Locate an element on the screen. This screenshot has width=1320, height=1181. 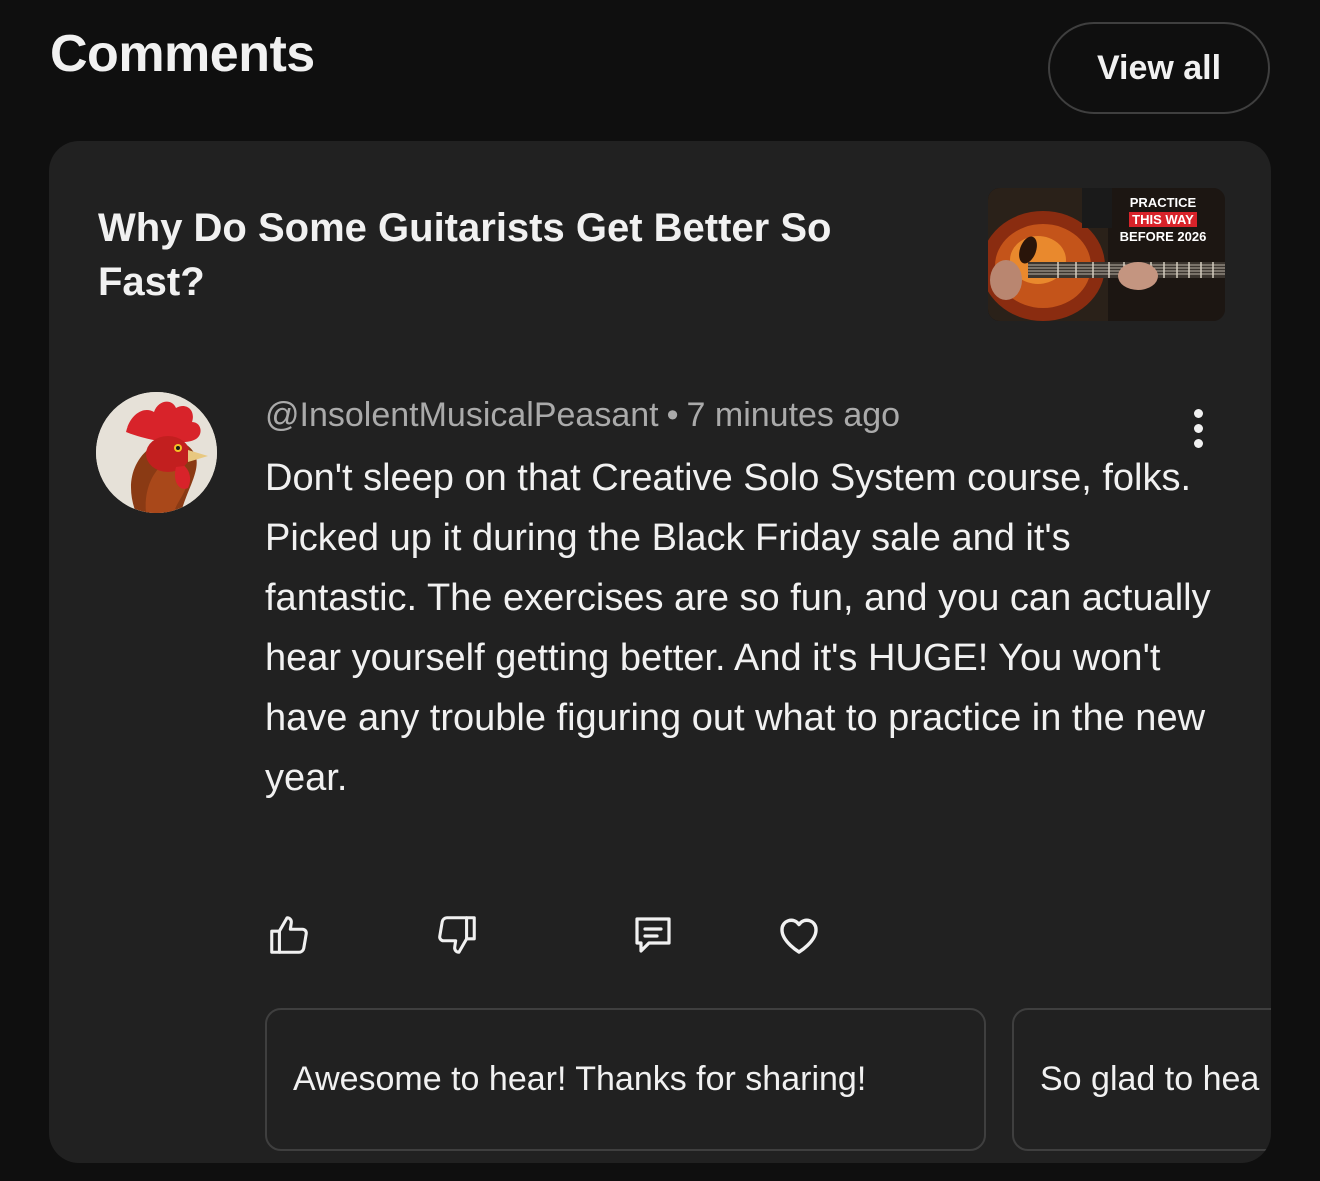
thumbs-up-icon is located at coordinates (289, 935).